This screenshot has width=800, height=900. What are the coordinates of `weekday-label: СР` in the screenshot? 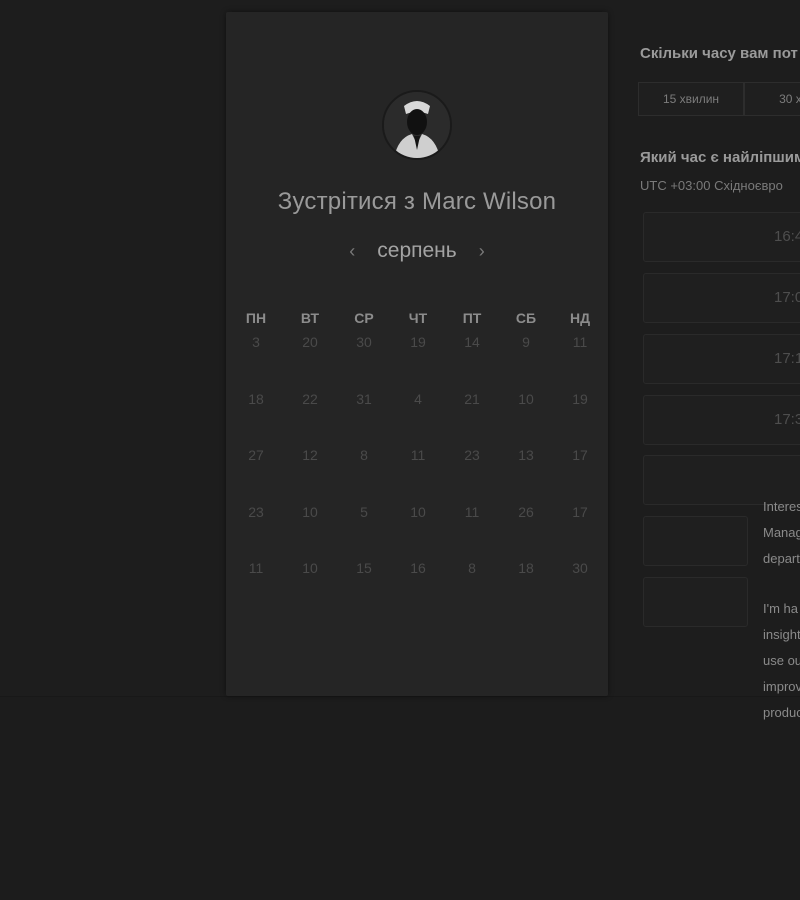 It's located at (364, 318).